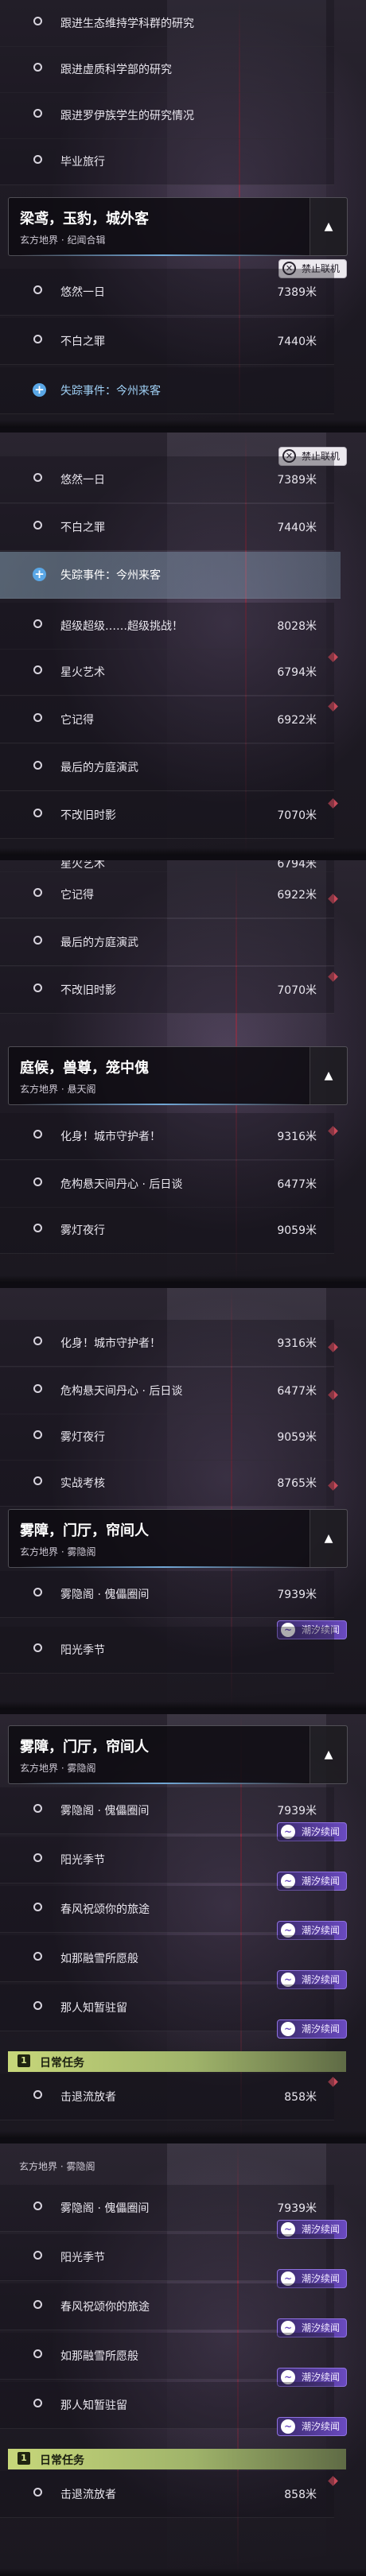 The height and width of the screenshot is (2576, 366). I want to click on quest-distance: 8028米, so click(297, 626).